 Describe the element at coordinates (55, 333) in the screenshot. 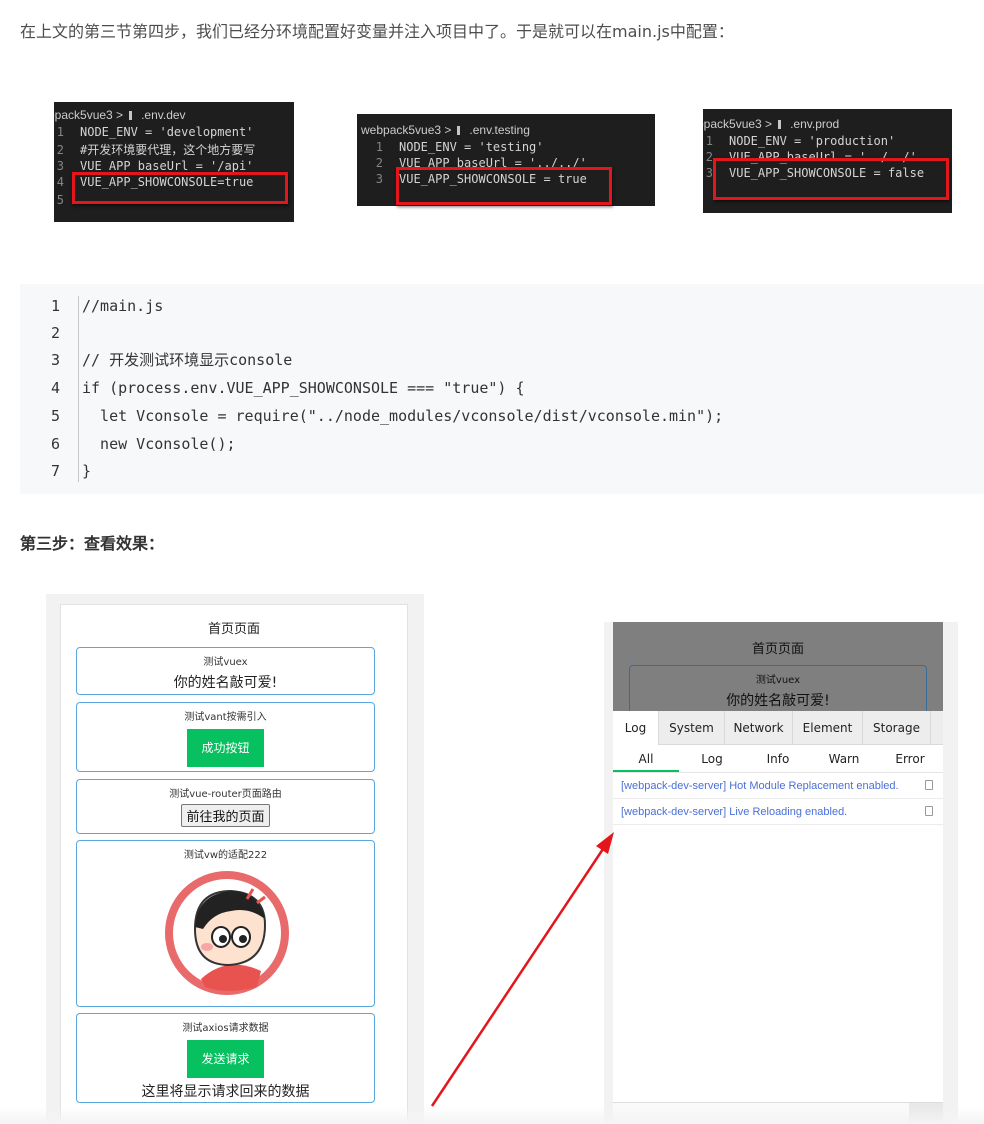

I see `line-number: 2` at that location.